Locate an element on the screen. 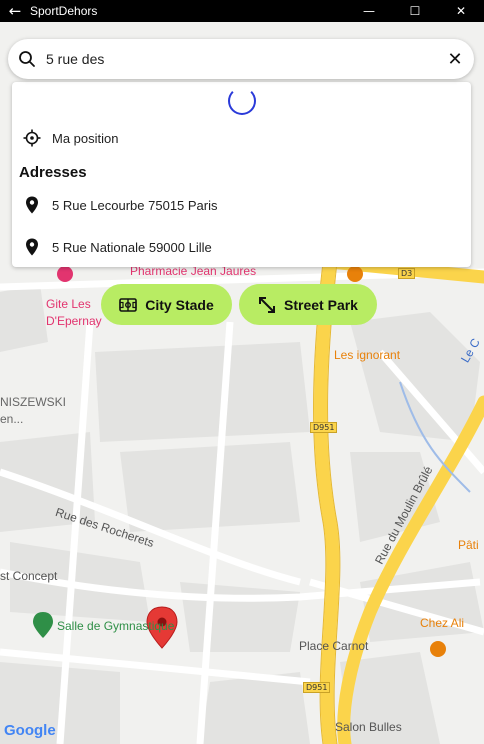  map-label-pati: Pâti is located at coordinates (468, 545).